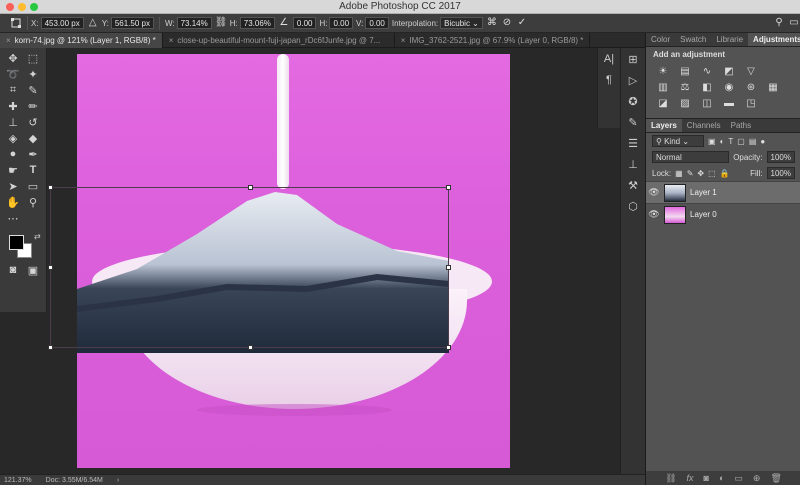 This screenshot has width=800, height=485. Describe the element at coordinates (691, 157) in the screenshot. I see `blend-mode-select: Normal` at that location.